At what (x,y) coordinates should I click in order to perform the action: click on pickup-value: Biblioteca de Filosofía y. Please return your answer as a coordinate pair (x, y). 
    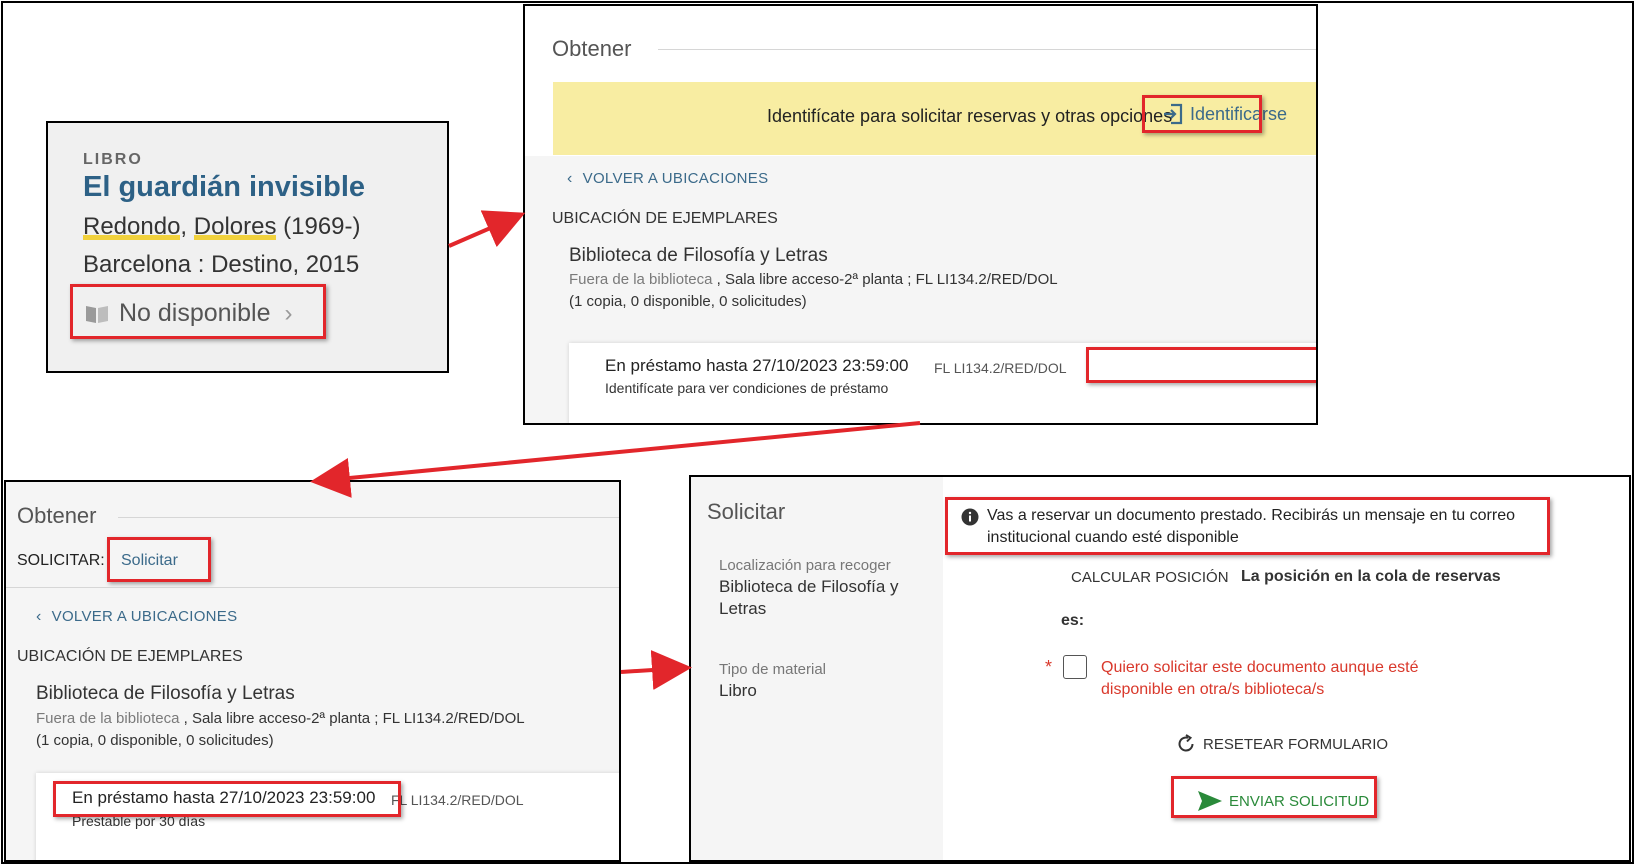
    Looking at the image, I should click on (809, 586).